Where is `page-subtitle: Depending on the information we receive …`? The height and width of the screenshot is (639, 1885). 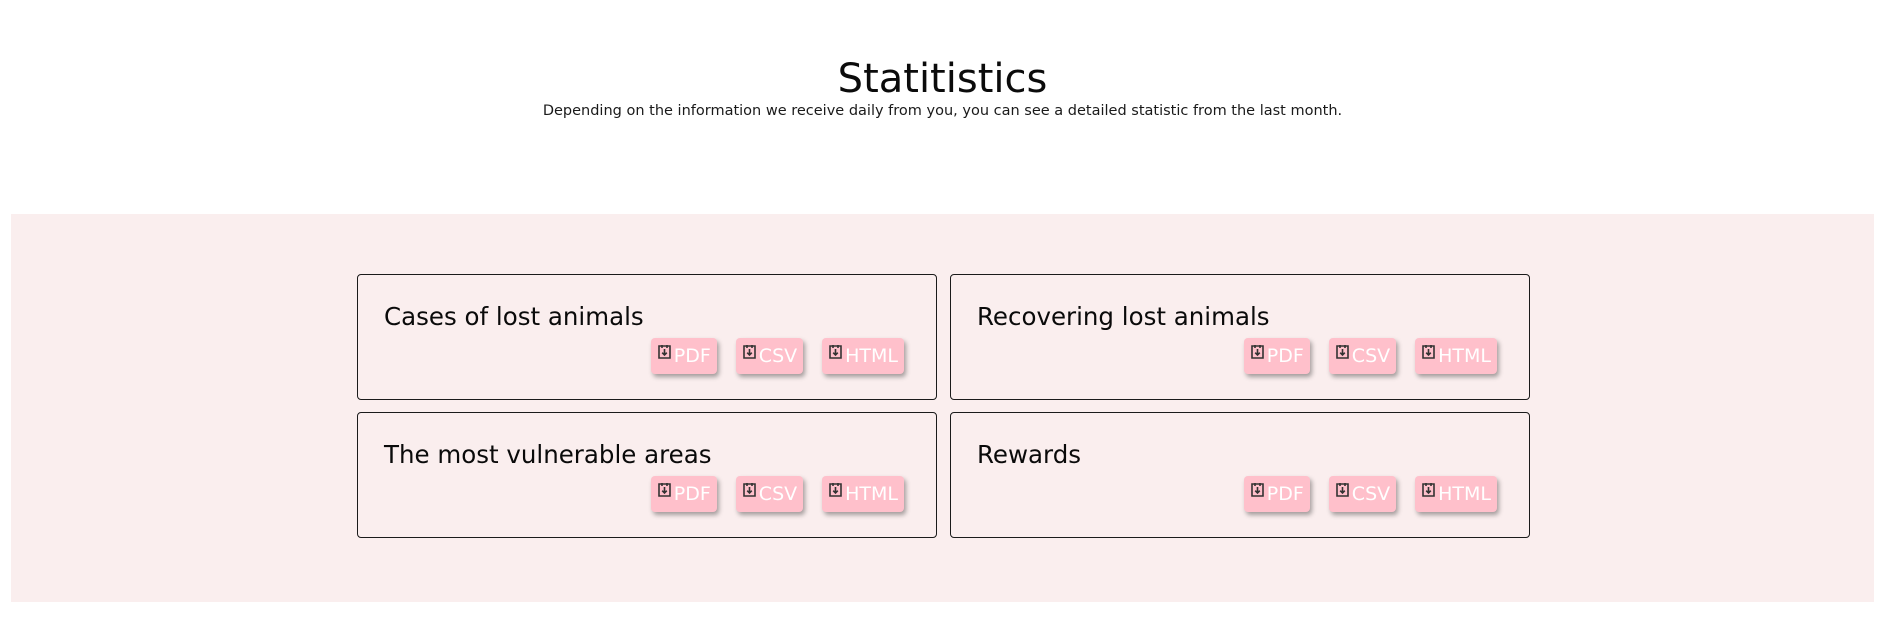 page-subtitle: Depending on the information we receive … is located at coordinates (942, 111).